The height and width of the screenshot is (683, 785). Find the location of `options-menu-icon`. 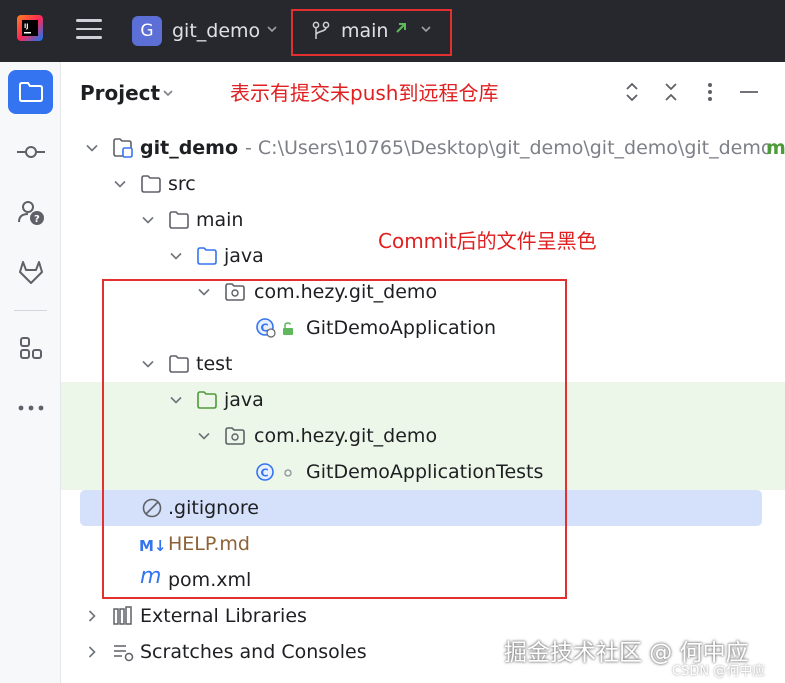

options-menu-icon is located at coordinates (710, 92).